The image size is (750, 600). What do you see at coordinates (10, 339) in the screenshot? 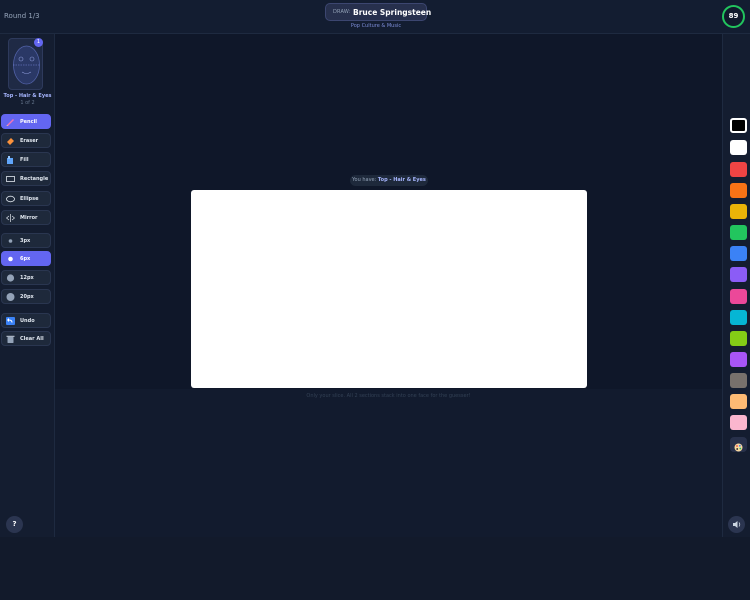
I see `trash-icon` at bounding box center [10, 339].